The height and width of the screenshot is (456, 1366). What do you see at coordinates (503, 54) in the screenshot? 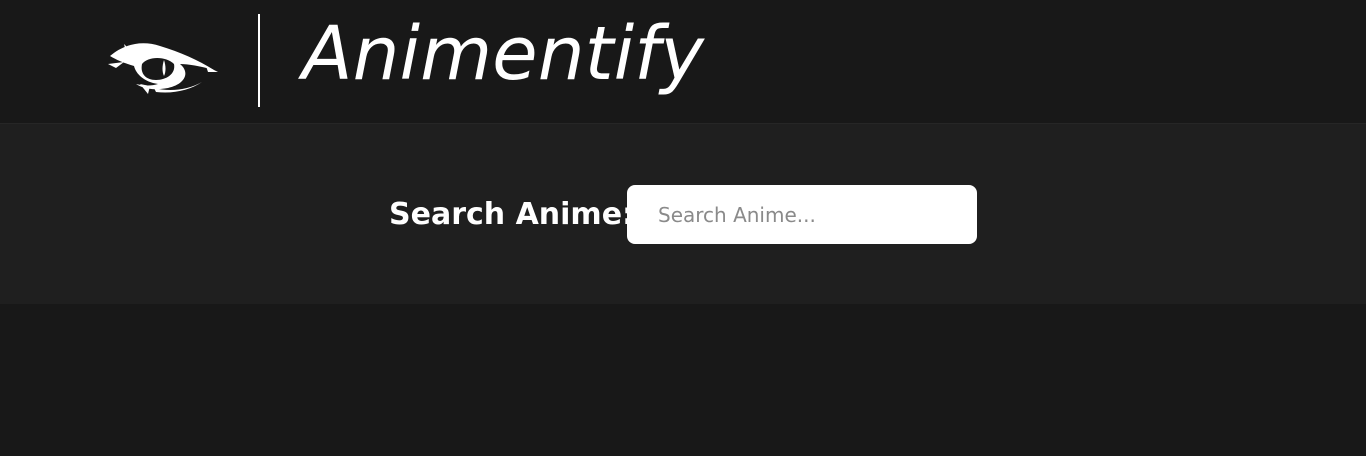
I see `brand-name: Animentify` at bounding box center [503, 54].